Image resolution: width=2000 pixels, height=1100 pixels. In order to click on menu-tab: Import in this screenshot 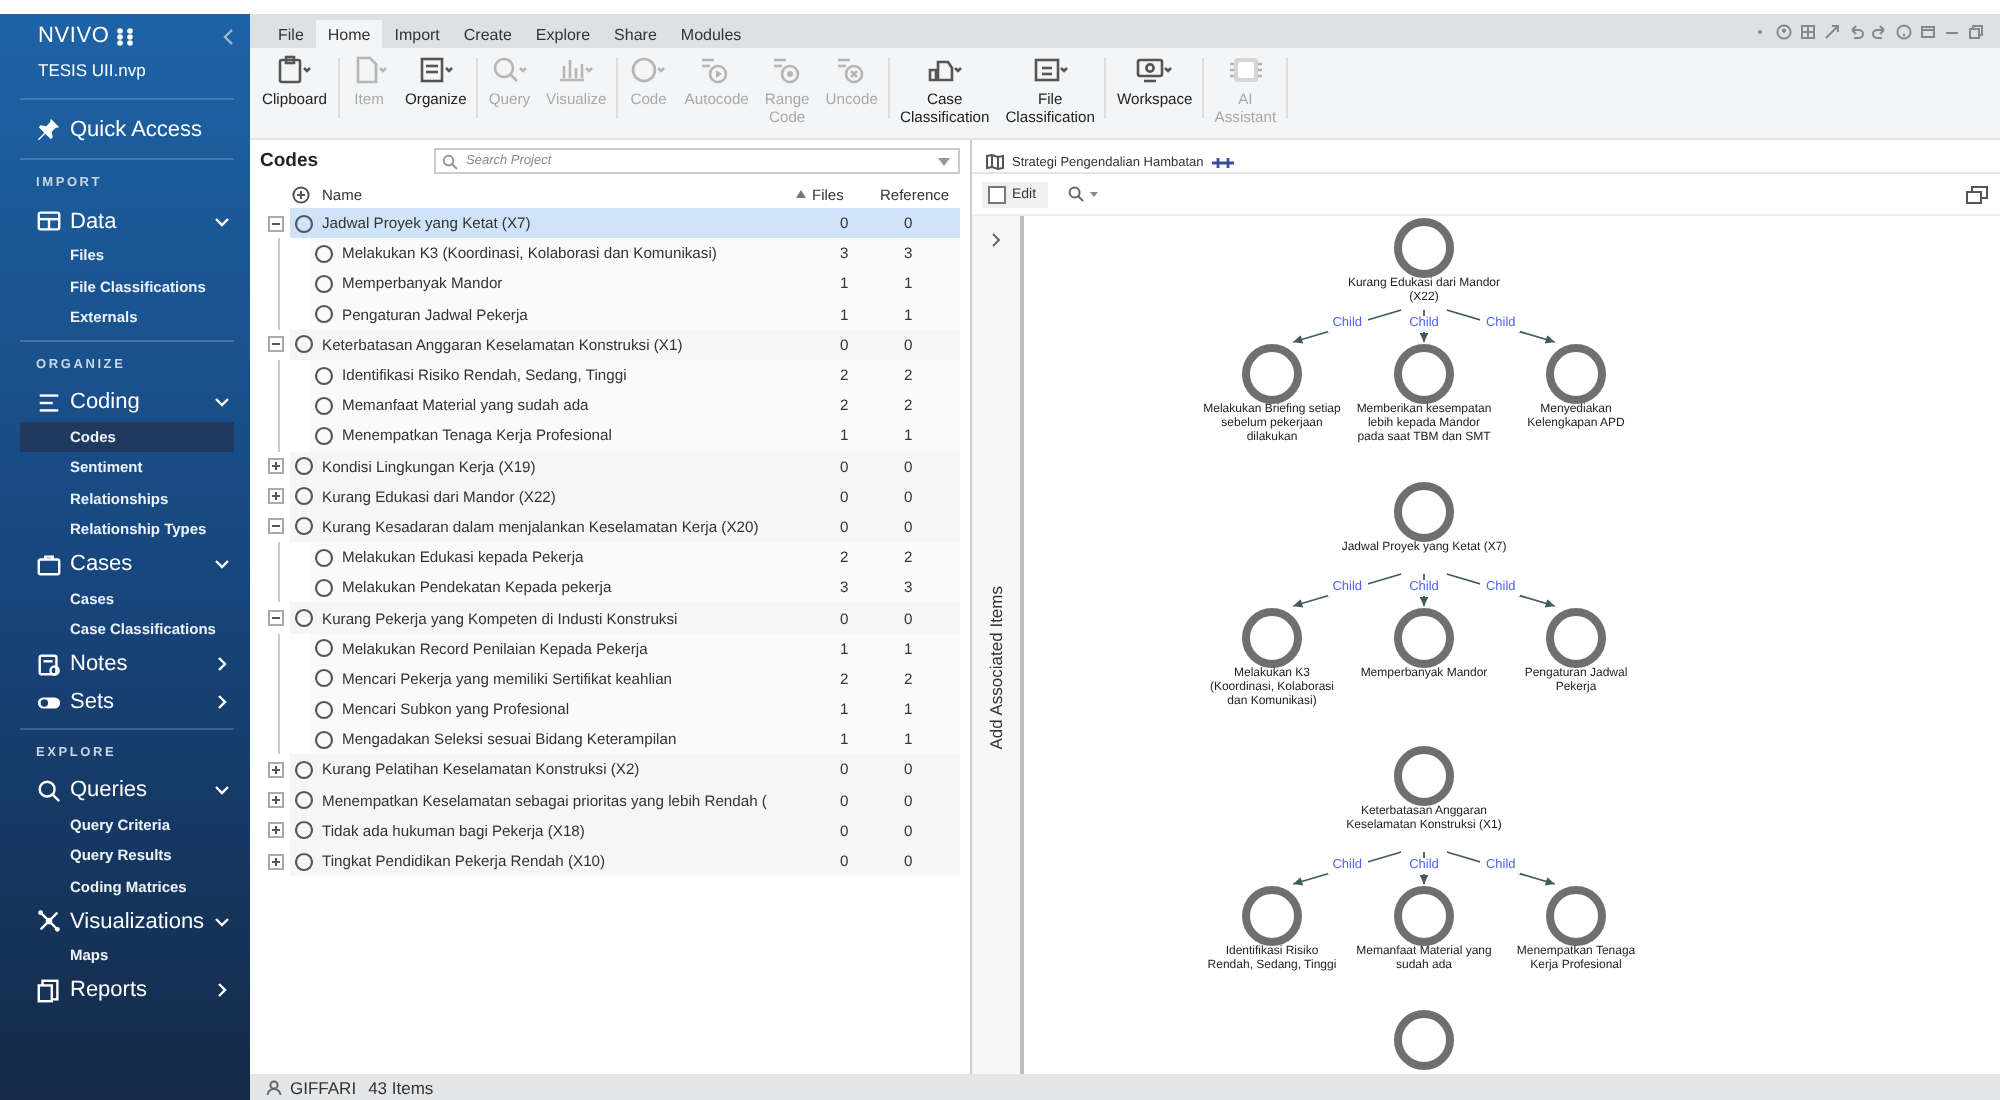, I will do `click(417, 34)`.